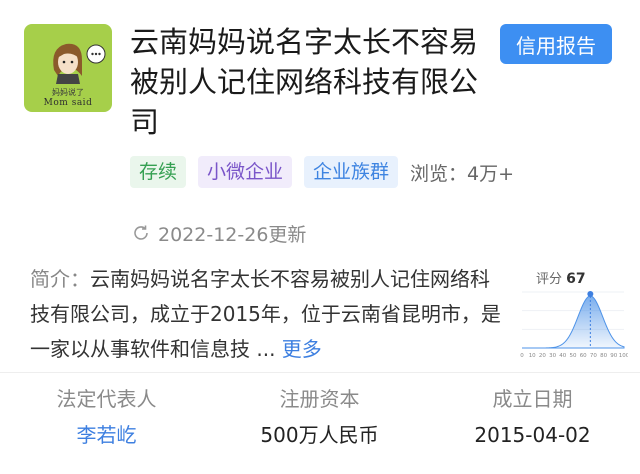  I want to click on company-name: 云南妈妈说名字太长不容易被别人记住网络科技有限公司, so click(304, 82).